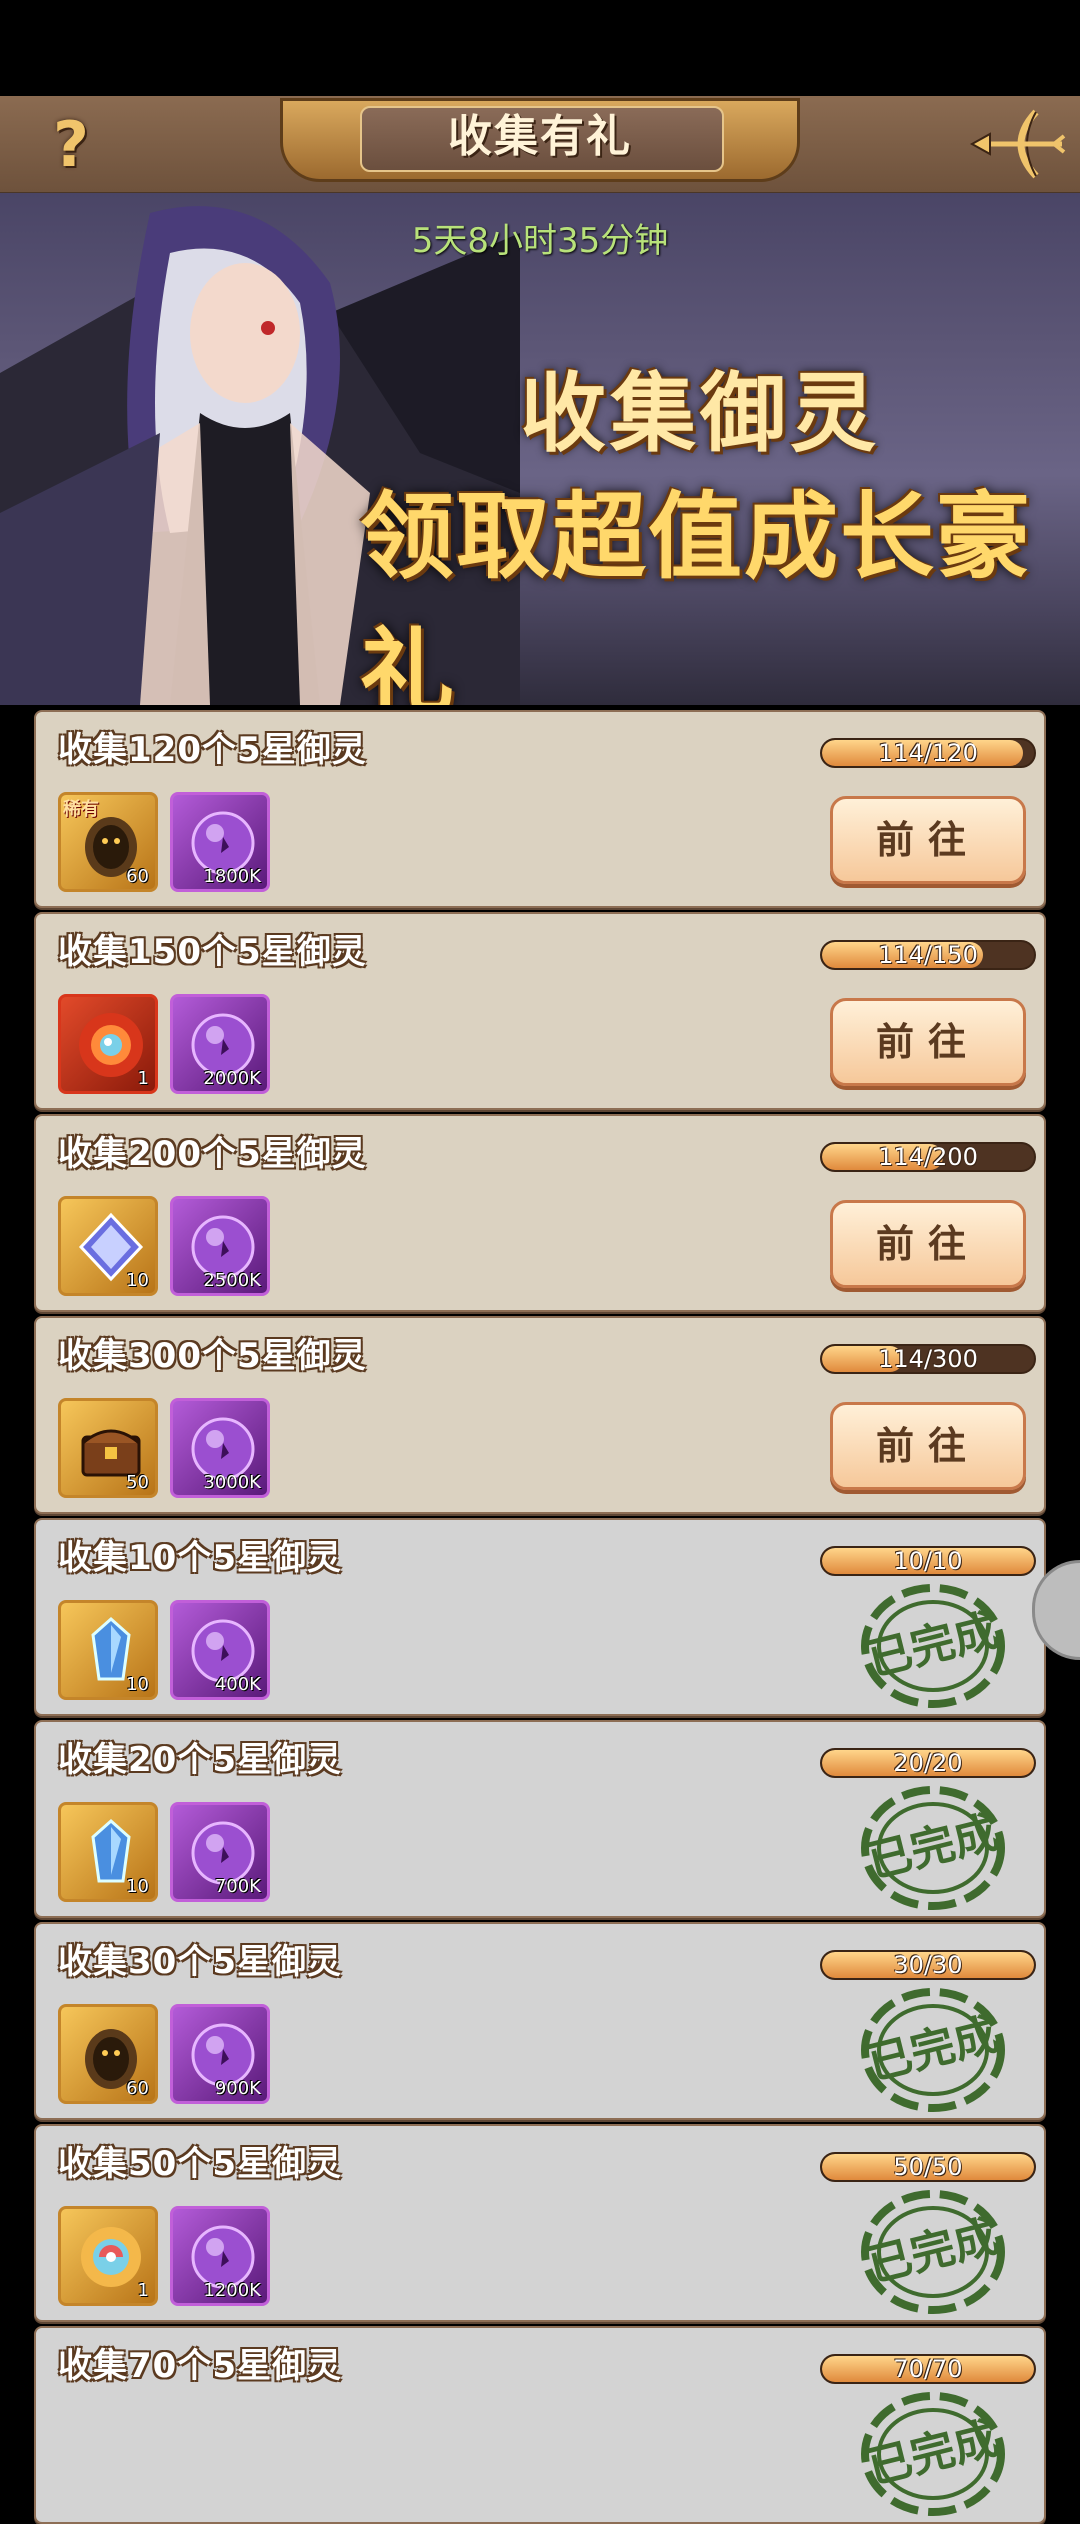  I want to click on progress-bar: 114/120, so click(928, 753).